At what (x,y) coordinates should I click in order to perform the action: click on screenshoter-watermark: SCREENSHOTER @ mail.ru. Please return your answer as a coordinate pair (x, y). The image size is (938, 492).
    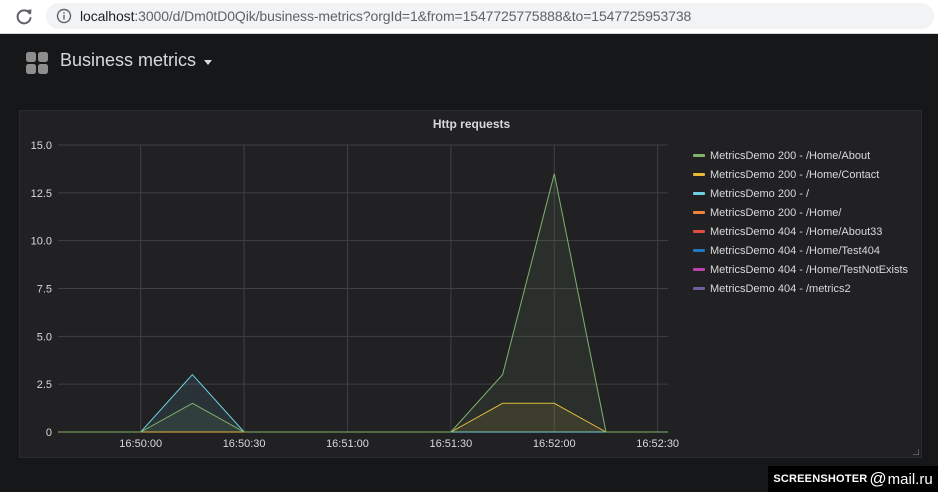
    Looking at the image, I should click on (853, 479).